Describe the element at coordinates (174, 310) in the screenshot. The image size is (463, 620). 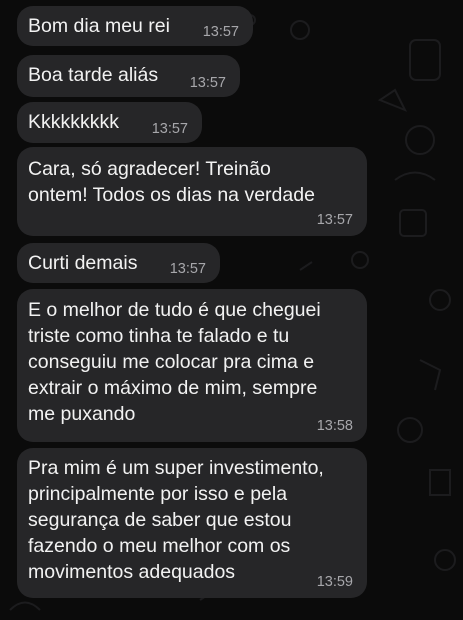
I see `message-text-line: E o melhor de tudo é que cheguei` at that location.